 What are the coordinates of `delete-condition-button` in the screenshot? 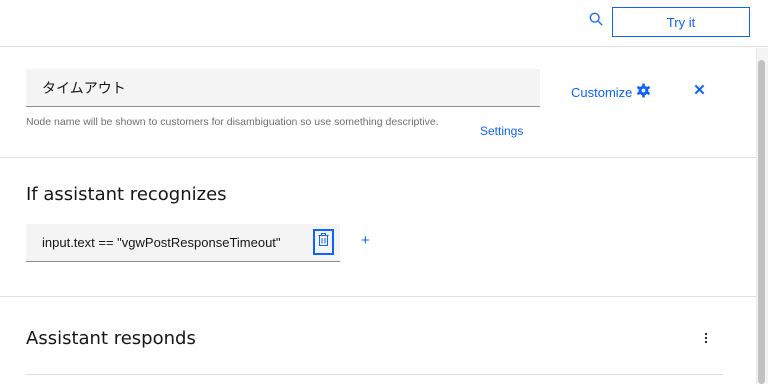 It's located at (323, 242).